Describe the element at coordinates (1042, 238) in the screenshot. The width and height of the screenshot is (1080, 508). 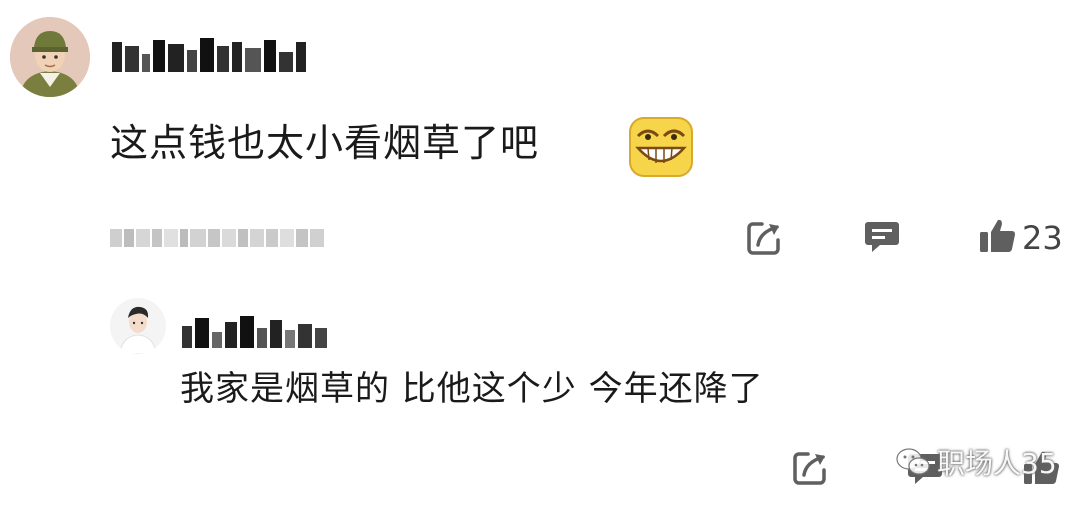
I see `like-count: 23` at that location.